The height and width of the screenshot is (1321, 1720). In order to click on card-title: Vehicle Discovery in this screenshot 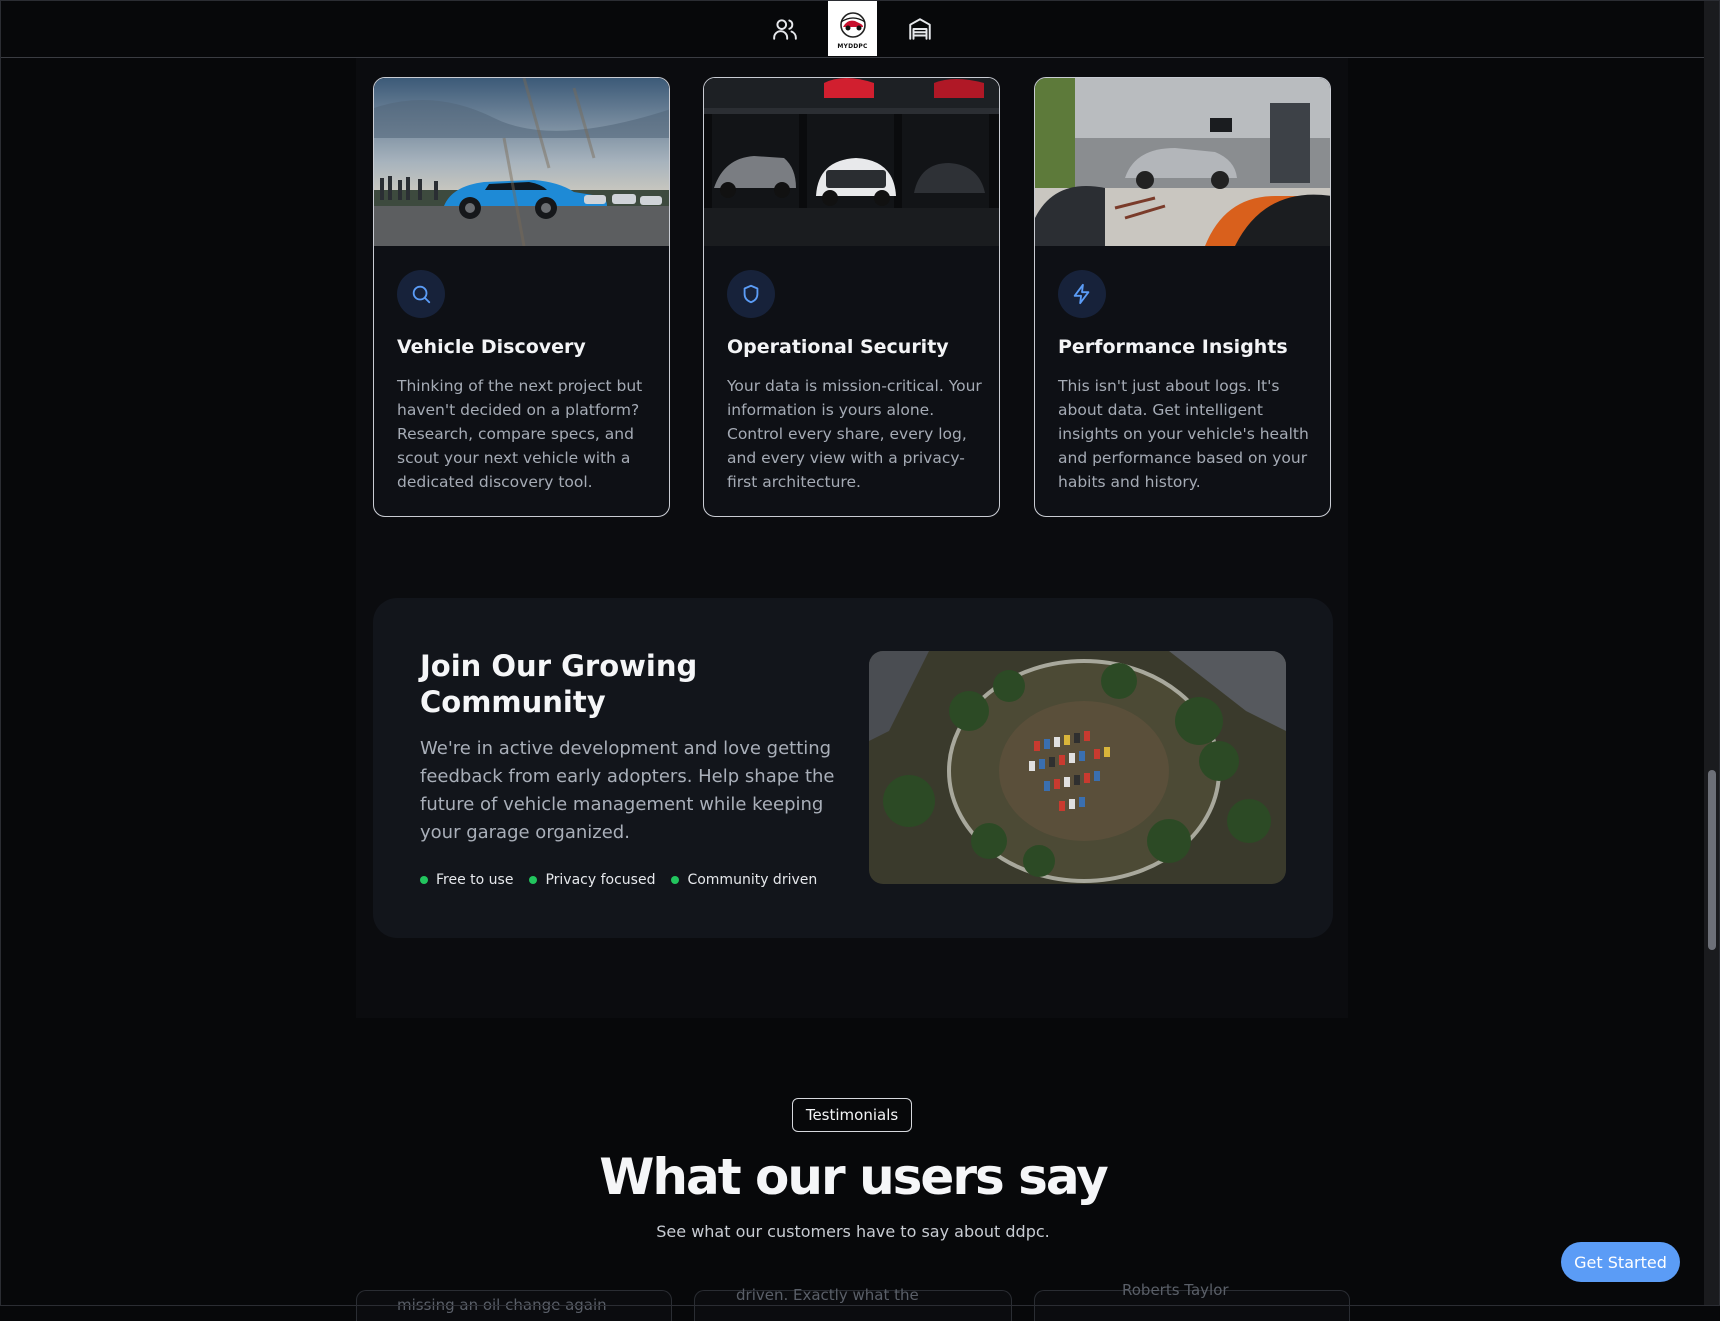, I will do `click(491, 347)`.